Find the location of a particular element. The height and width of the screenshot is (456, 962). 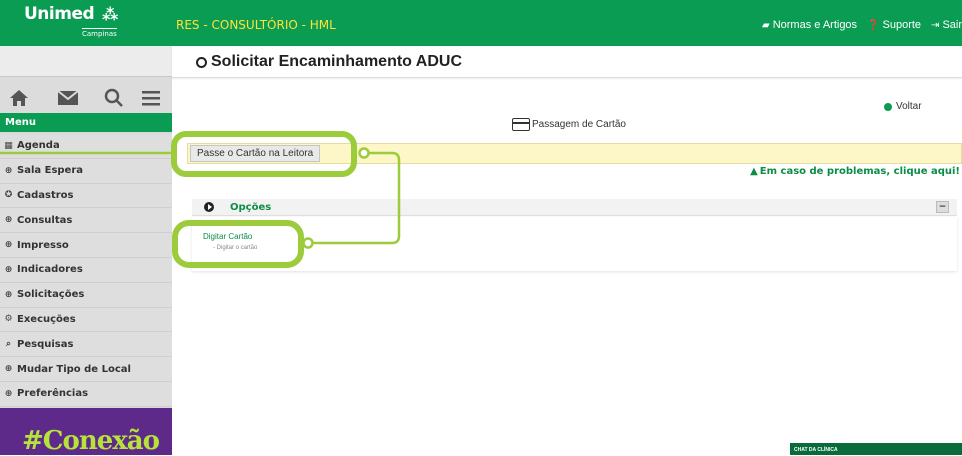

menu-item-label: Impresso is located at coordinates (43, 245).